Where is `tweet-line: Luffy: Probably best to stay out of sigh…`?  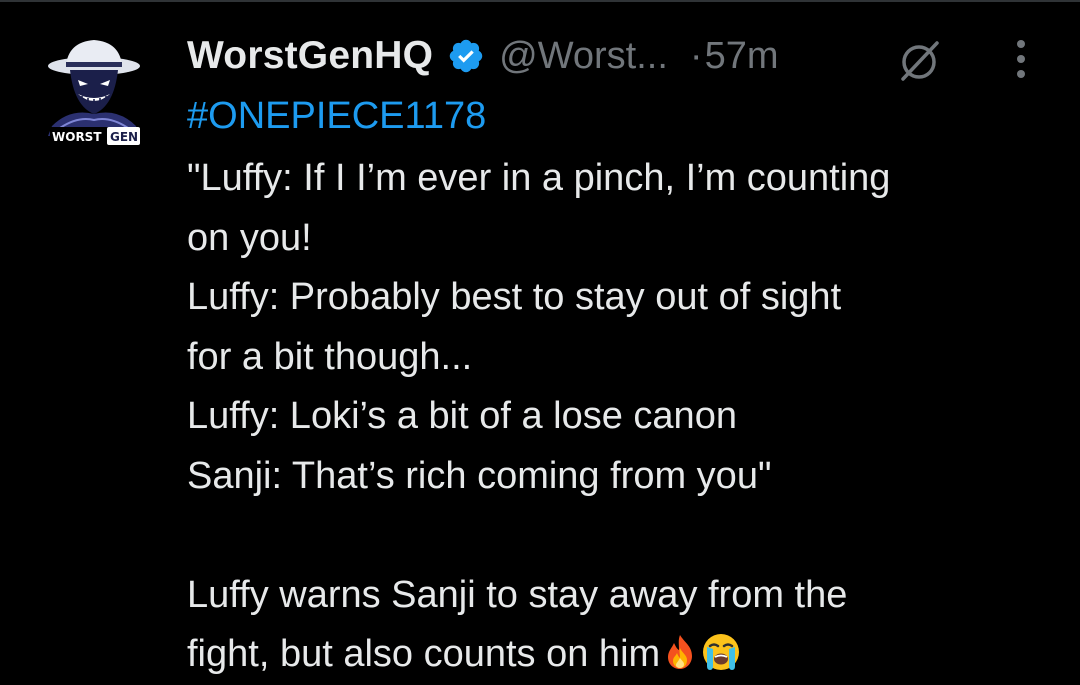 tweet-line: Luffy: Probably best to stay out of sigh… is located at coordinates (514, 297).